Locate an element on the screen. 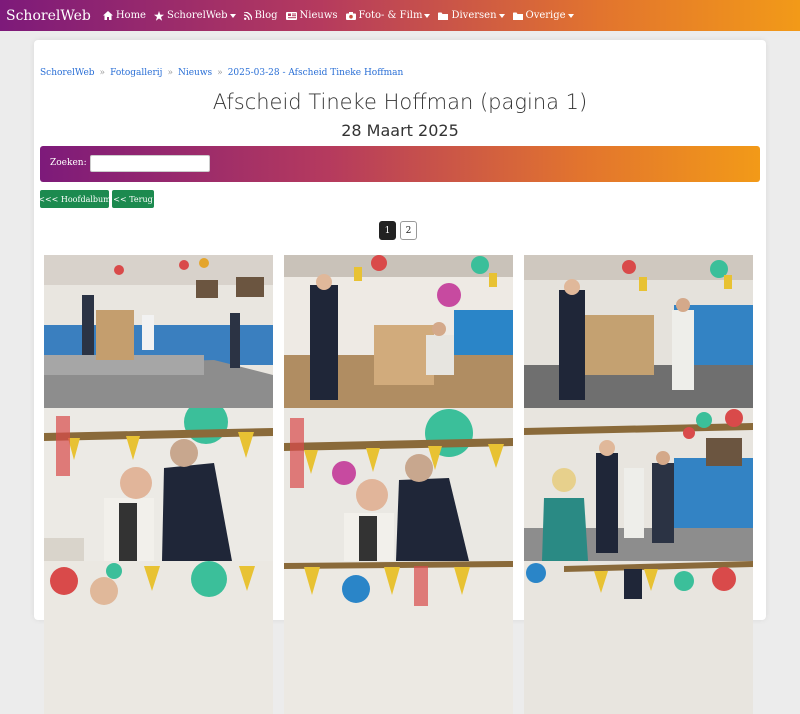  star-icon is located at coordinates (158, 15).